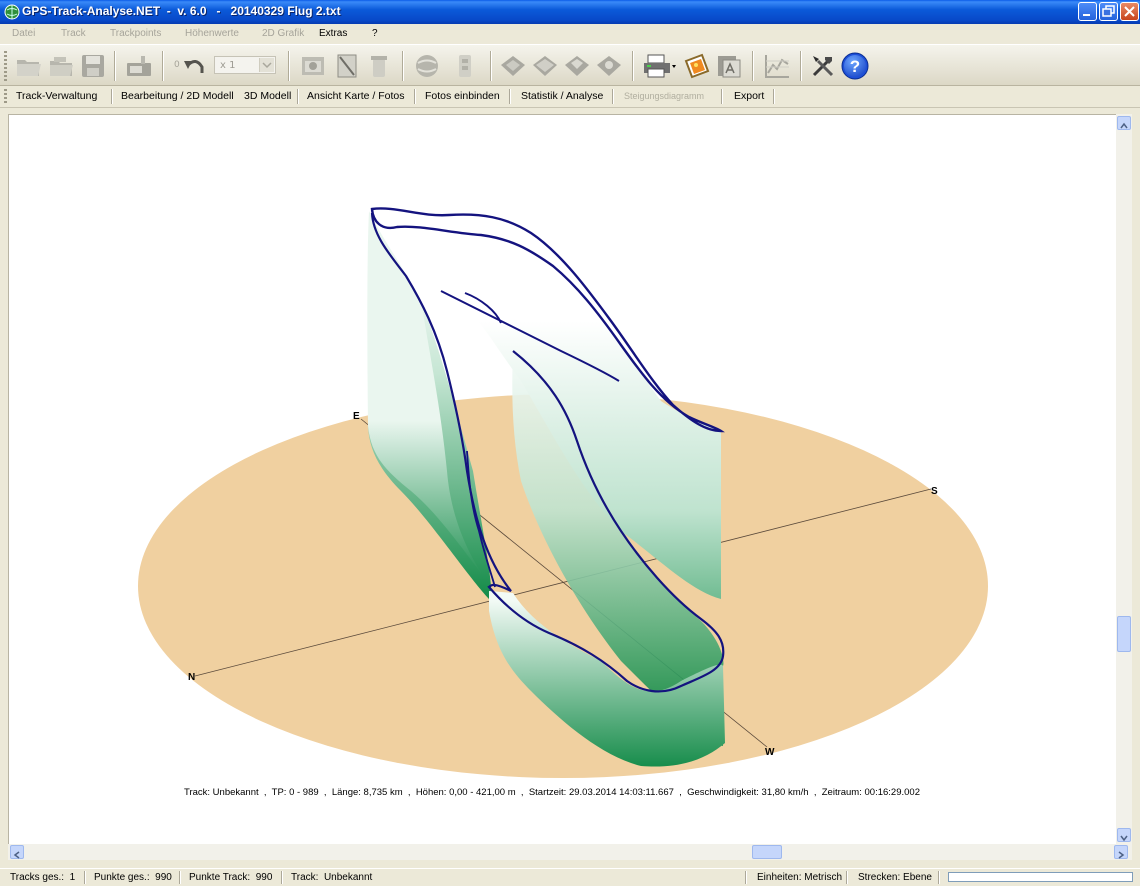 The width and height of the screenshot is (1140, 886). What do you see at coordinates (245, 65) in the screenshot?
I see `zoom-select: x 1` at bounding box center [245, 65].